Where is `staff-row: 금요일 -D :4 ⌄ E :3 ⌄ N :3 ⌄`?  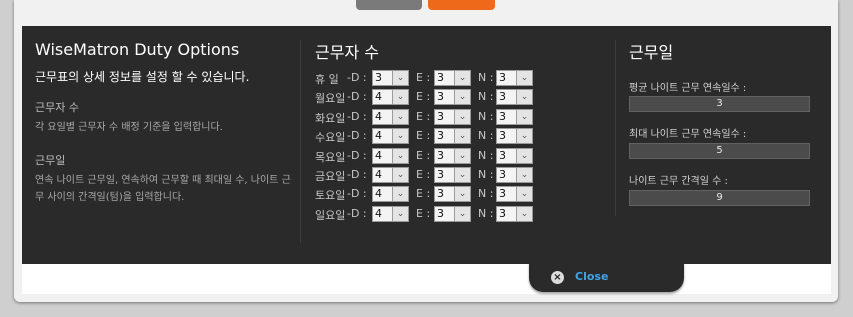
staff-row: 금요일 -D :4 ⌄ E :3 ⌄ N :3 ⌄ is located at coordinates (430, 175).